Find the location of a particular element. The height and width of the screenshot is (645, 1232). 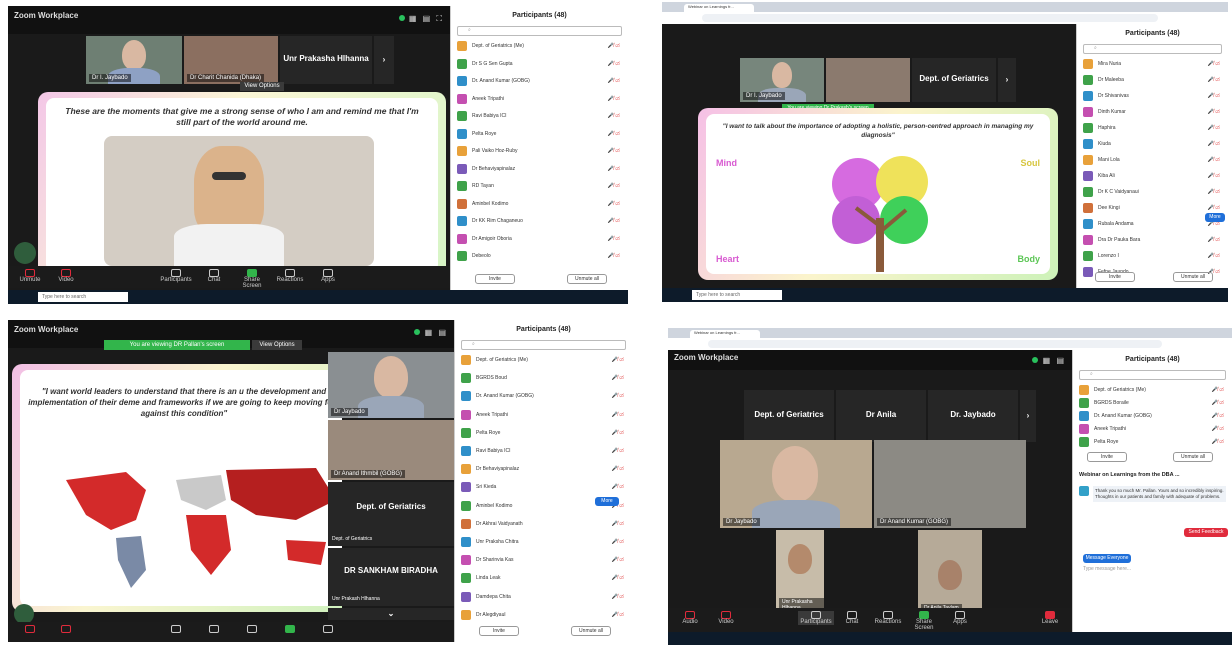

participant-row: Dee Kingi 🎤̸ ▭̸ is located at coordinates (1152, 208).